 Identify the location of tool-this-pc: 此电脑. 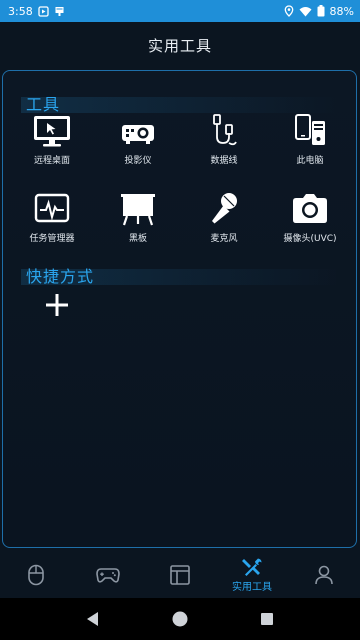
(310, 150).